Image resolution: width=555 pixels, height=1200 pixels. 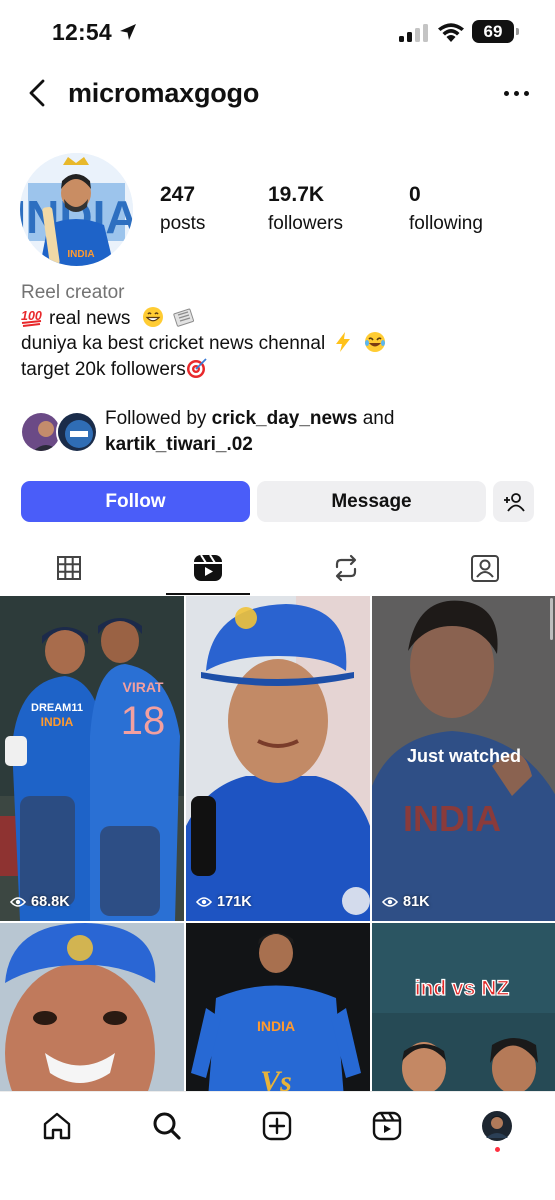 I want to click on view-count: 171K, so click(x=224, y=902).